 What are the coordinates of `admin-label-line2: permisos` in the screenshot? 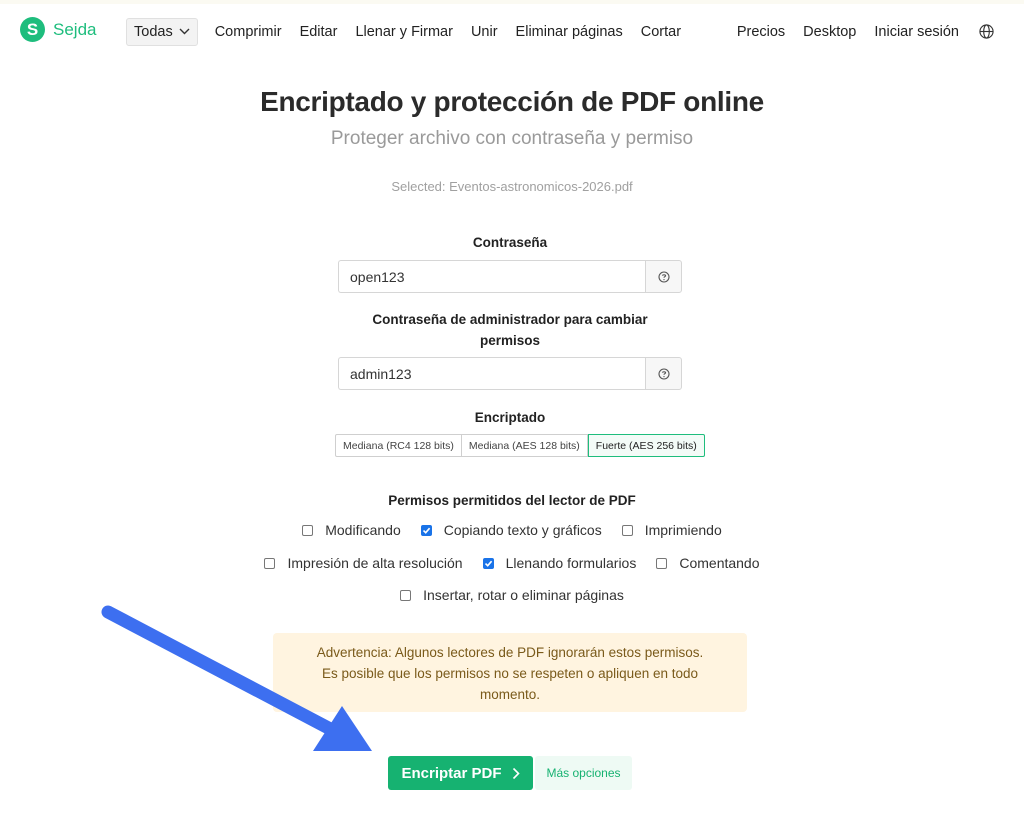 It's located at (510, 340).